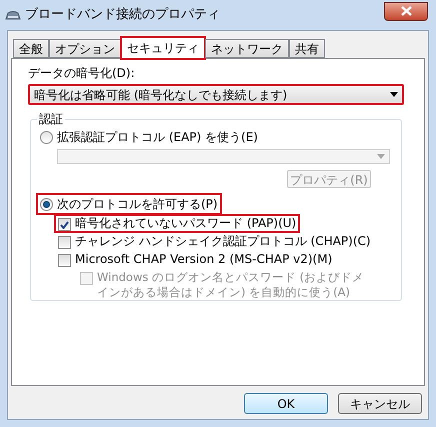  I want to click on checkbox-option: Microsoft CHAP Version 2 (MS-CHAP v2)(M), so click(195, 259).